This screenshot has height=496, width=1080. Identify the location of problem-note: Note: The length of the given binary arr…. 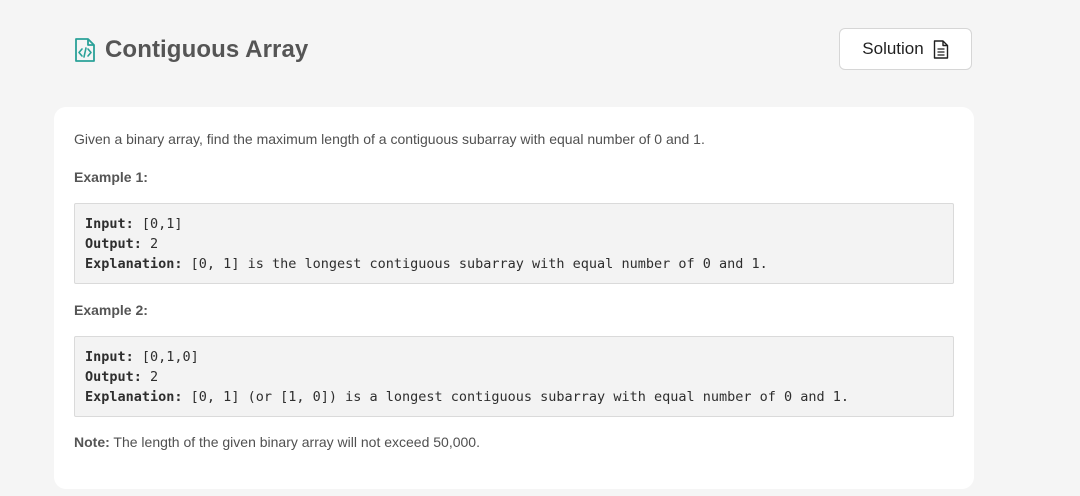
(277, 442).